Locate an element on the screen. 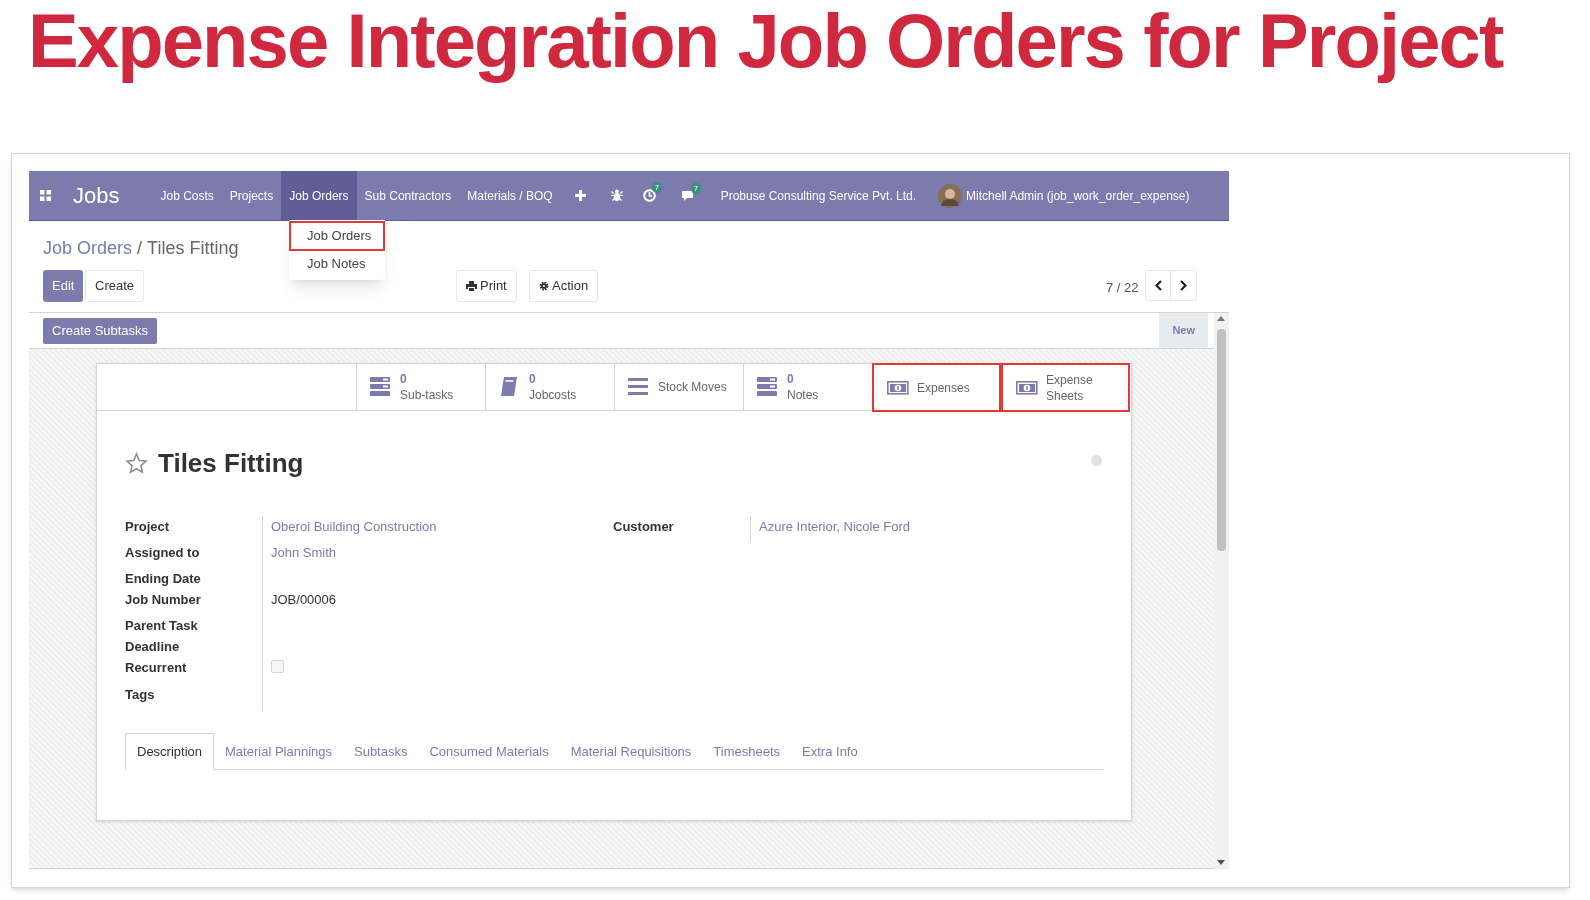  tab: Material Plannings is located at coordinates (278, 751).